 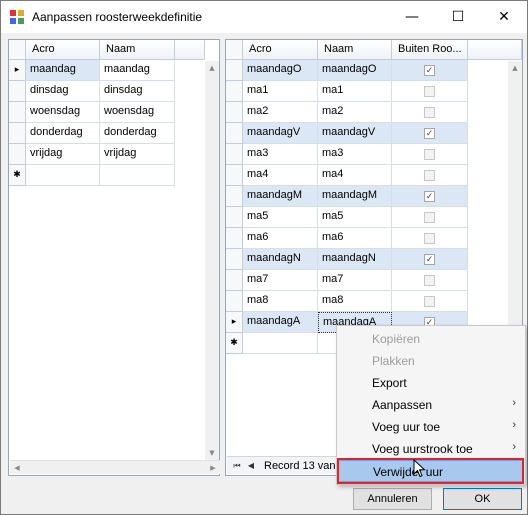 I want to click on cell-naam: ma7, so click(x=355, y=280).